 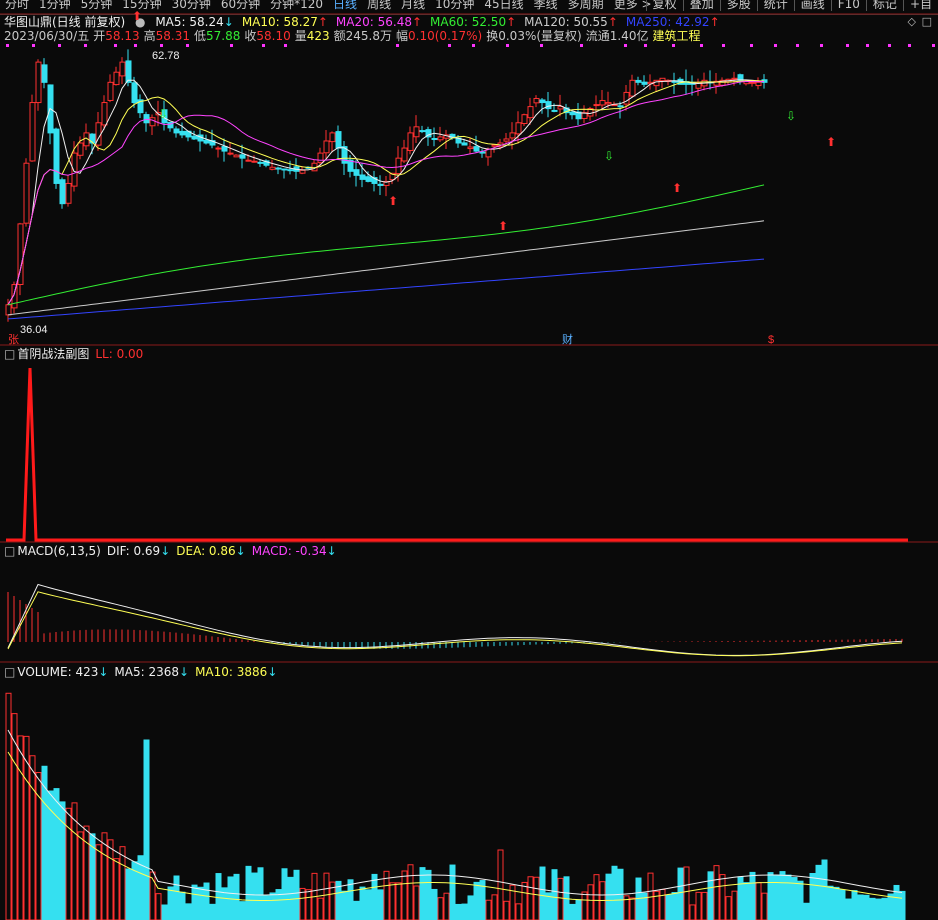 I want to click on event-marker: $, so click(x=771, y=340).